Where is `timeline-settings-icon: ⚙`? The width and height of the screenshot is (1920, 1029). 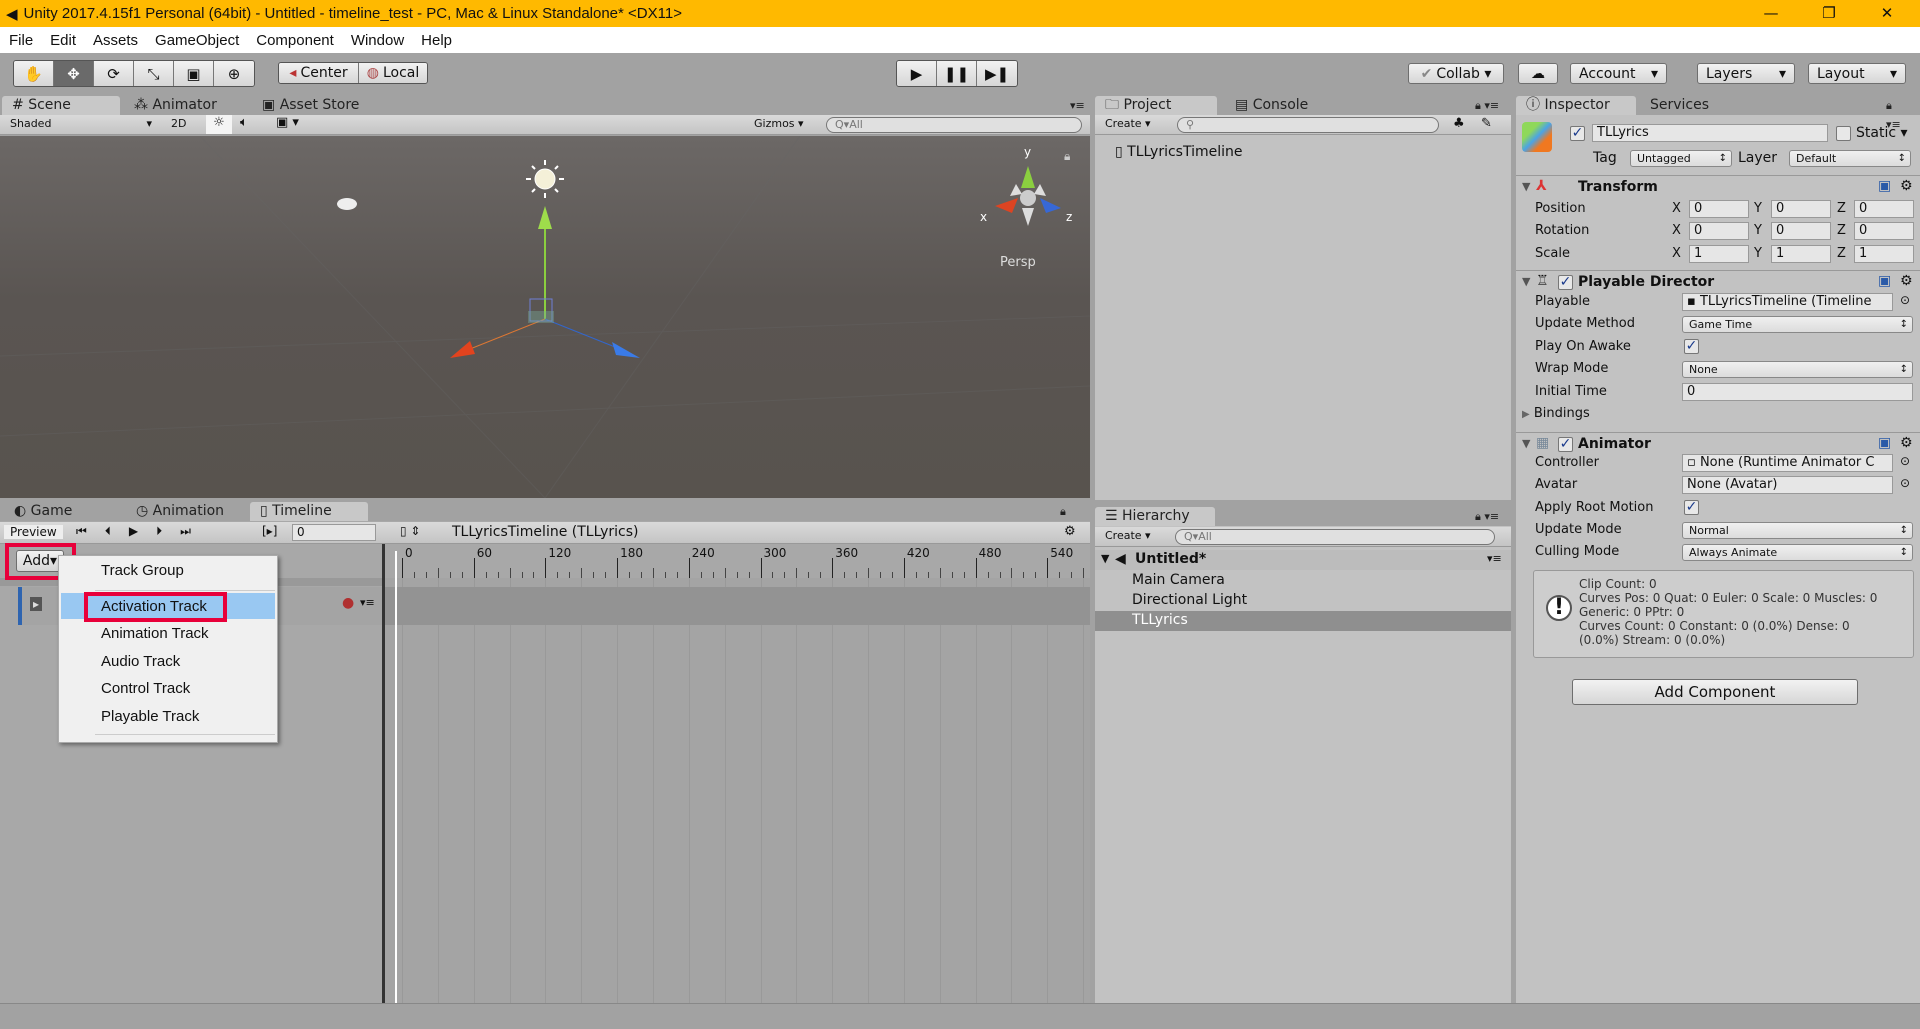
timeline-settings-icon: ⚙ is located at coordinates (1070, 531).